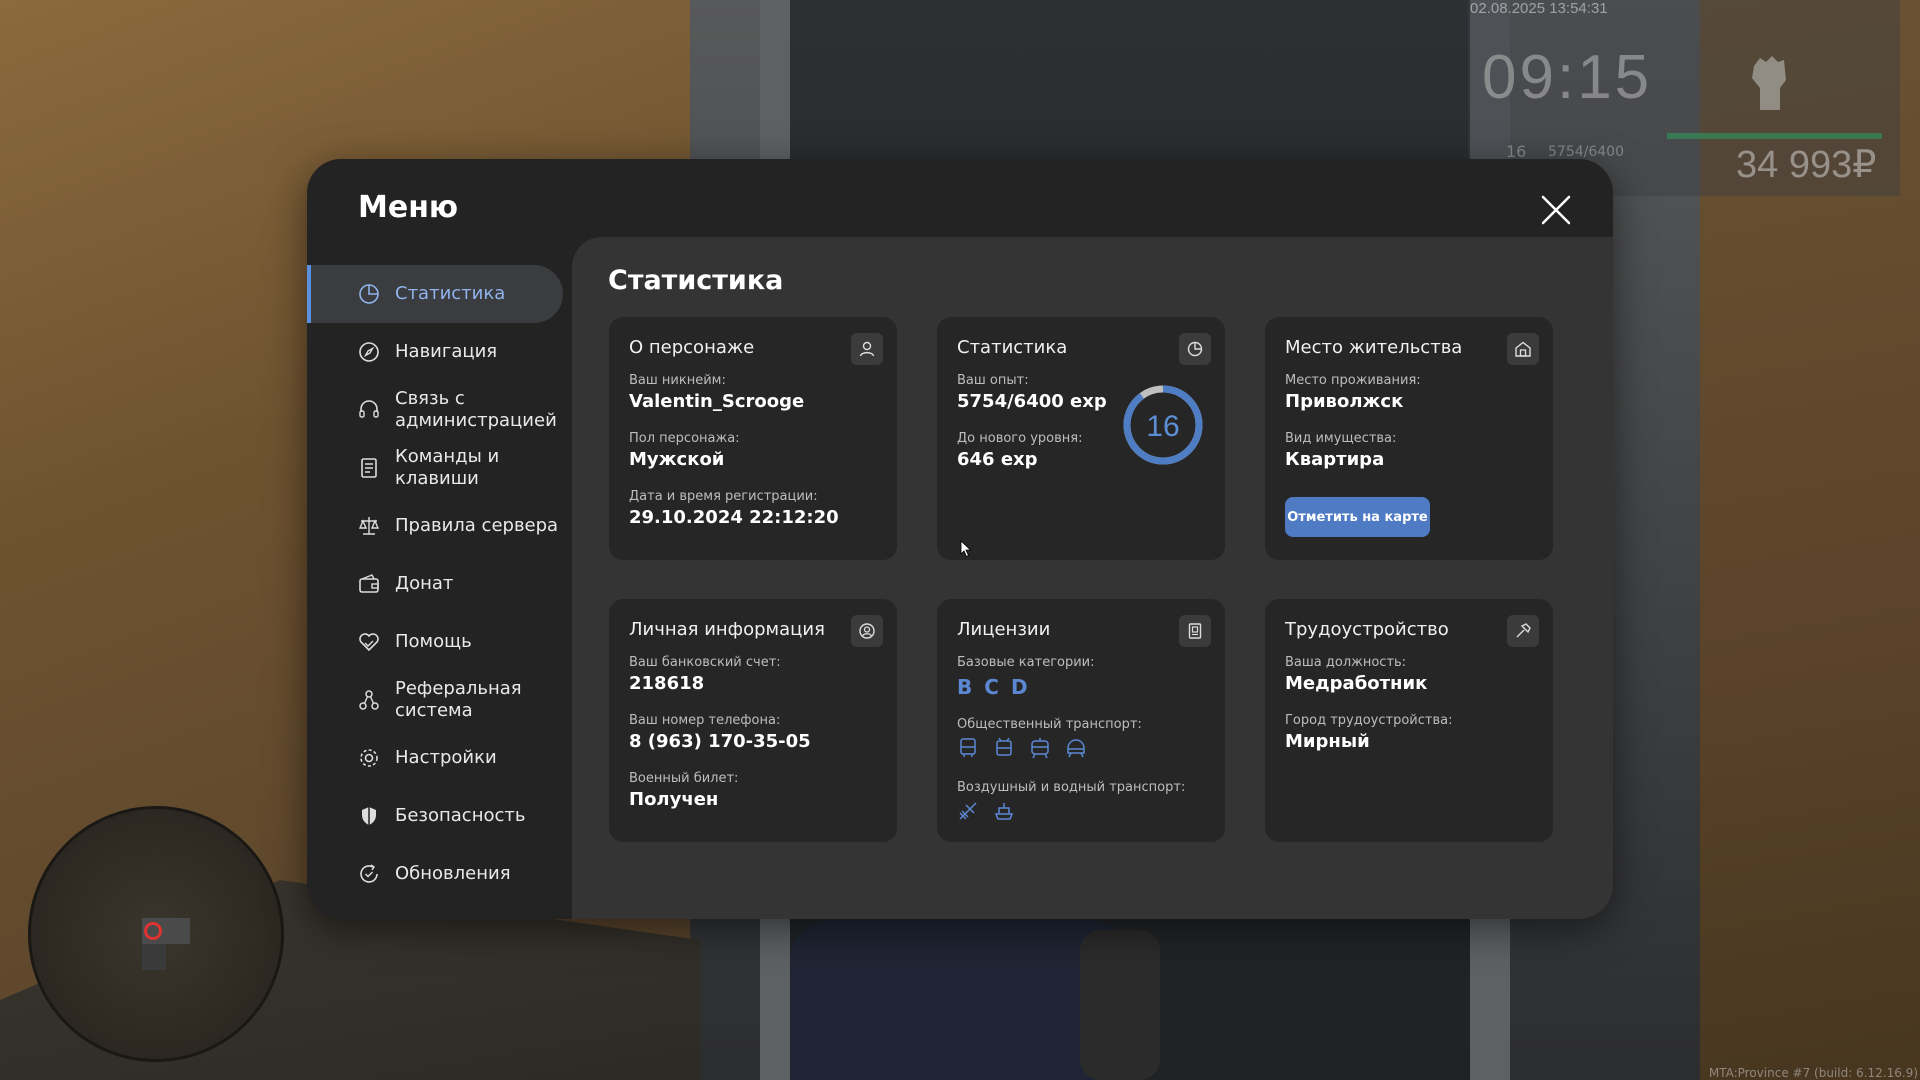 This screenshot has height=1080, width=1920. I want to click on registration-label: Дата и время регистрации:, so click(723, 496).